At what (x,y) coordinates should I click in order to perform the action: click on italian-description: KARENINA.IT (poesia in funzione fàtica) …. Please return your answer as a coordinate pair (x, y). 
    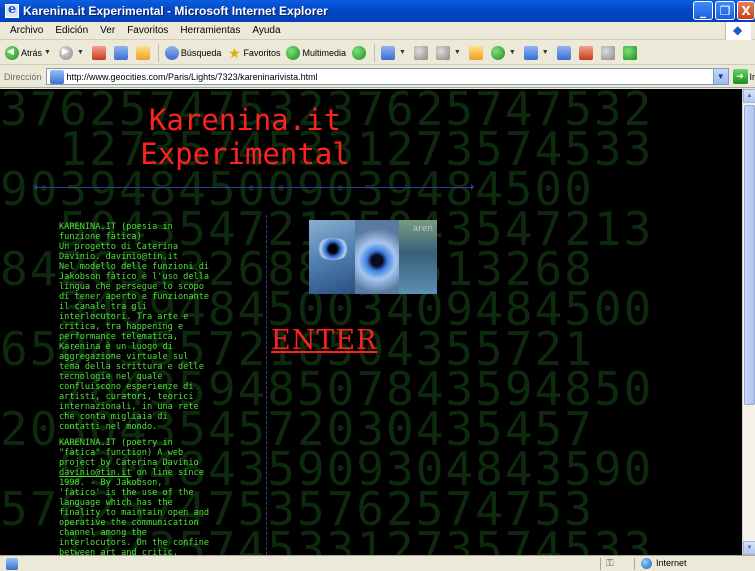
    Looking at the image, I should click on (134, 327).